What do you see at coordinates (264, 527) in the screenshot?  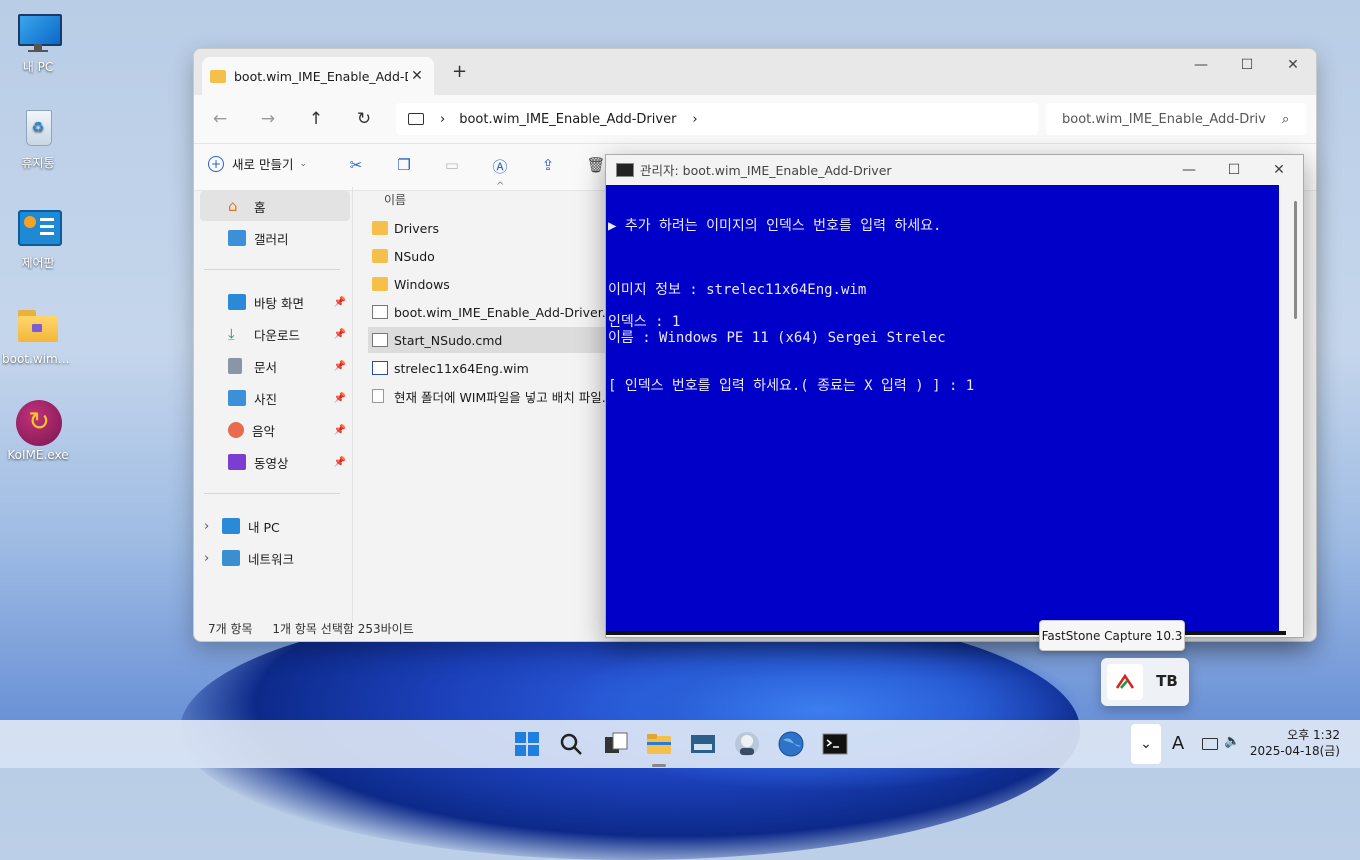 I see `sidebar-item-label: 내 PC` at bounding box center [264, 527].